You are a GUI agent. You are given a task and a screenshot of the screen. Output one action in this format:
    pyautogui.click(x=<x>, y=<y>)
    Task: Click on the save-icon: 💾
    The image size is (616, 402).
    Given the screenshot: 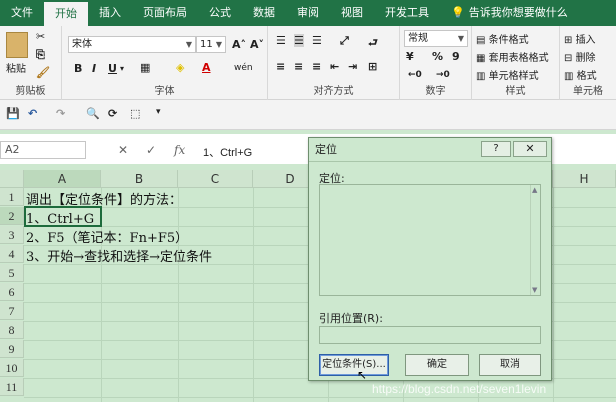 What is the action you would take?
    pyautogui.click(x=13, y=113)
    